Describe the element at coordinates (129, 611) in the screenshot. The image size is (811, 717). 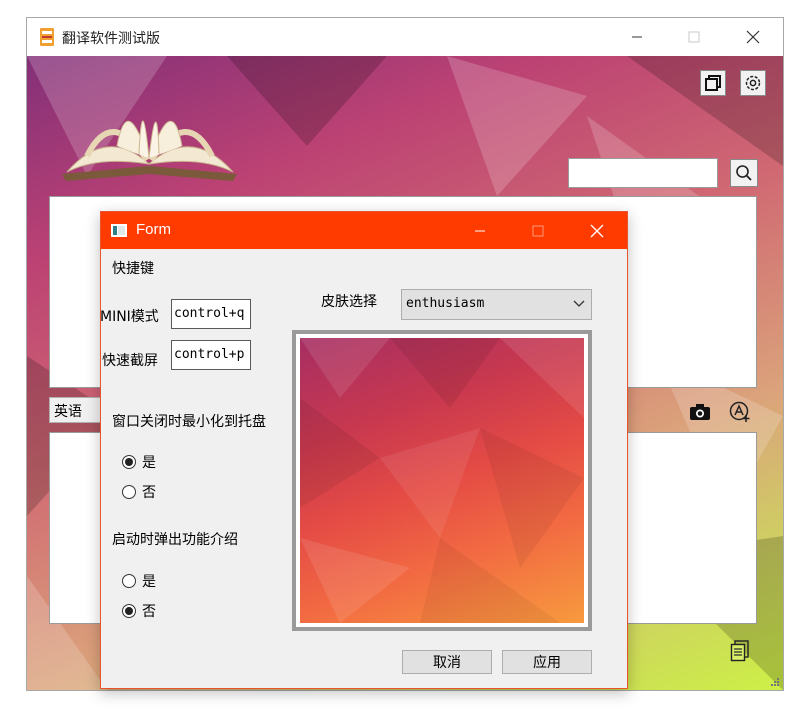
I see `intro-no-radio` at that location.